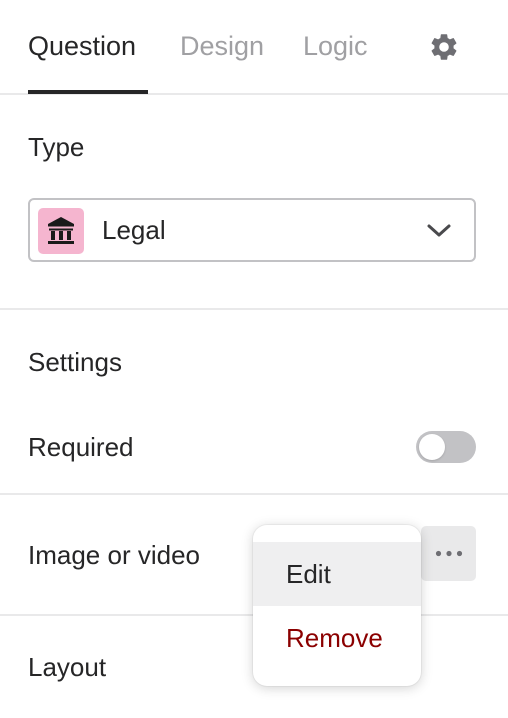 The image size is (508, 718). I want to click on tab-bar: Question Design Logic, so click(254, 47).